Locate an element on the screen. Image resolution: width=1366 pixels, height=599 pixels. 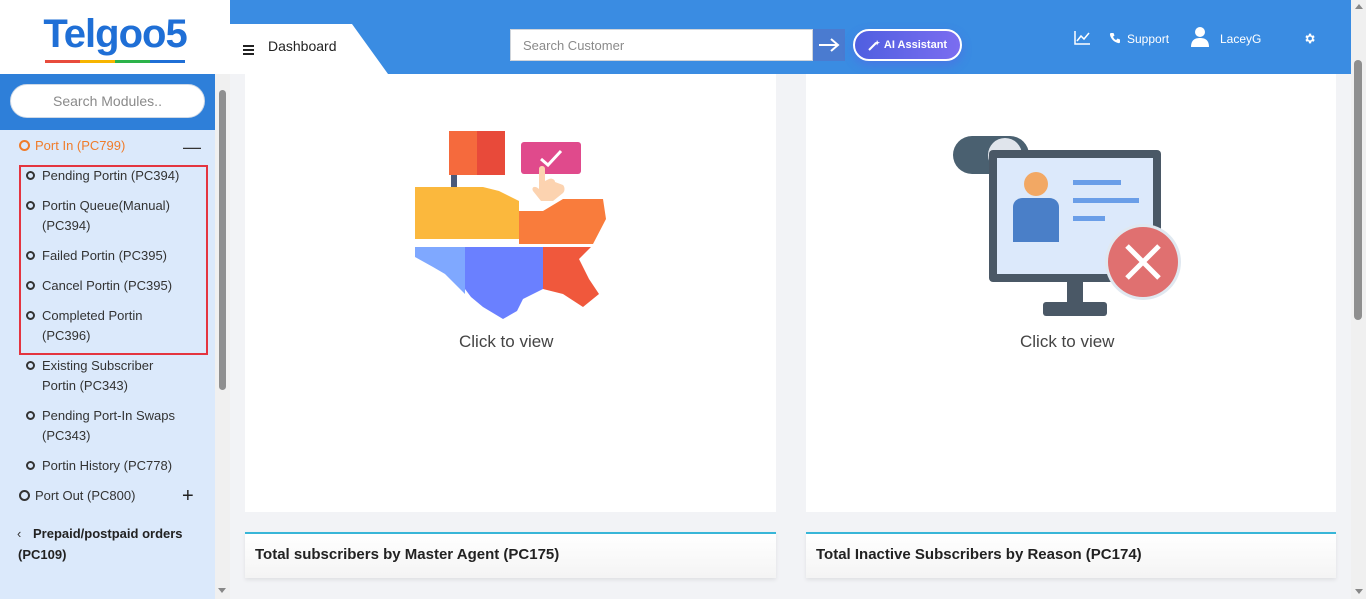
page-scroll-thumb is located at coordinates (1358, 190).